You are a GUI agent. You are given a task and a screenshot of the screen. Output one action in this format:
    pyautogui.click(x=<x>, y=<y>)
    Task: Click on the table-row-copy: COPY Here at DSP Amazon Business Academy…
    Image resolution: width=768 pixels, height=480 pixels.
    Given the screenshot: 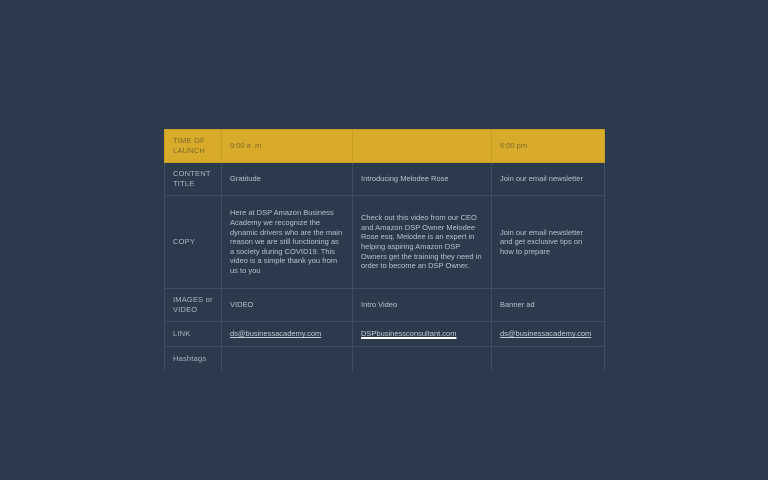 What is the action you would take?
    pyautogui.click(x=384, y=242)
    